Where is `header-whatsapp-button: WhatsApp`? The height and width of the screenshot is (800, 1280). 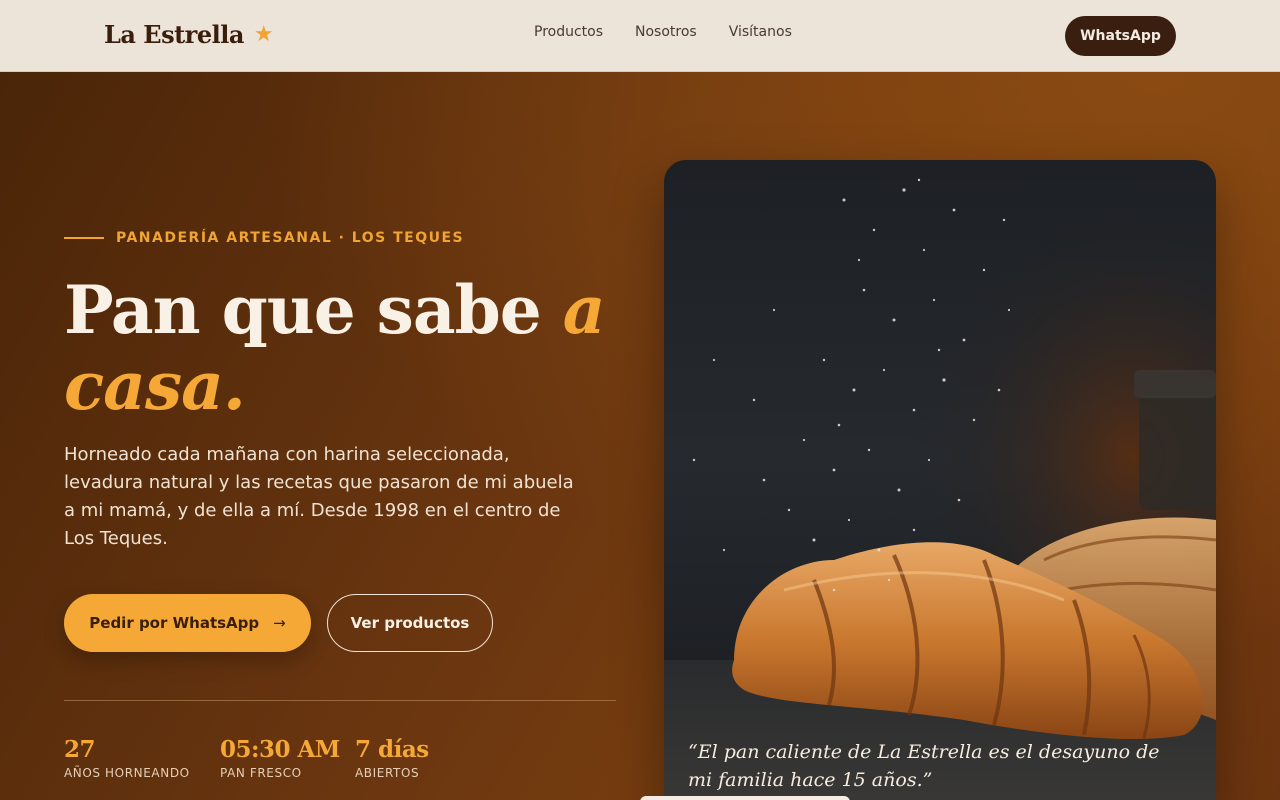 header-whatsapp-button: WhatsApp is located at coordinates (1120, 36).